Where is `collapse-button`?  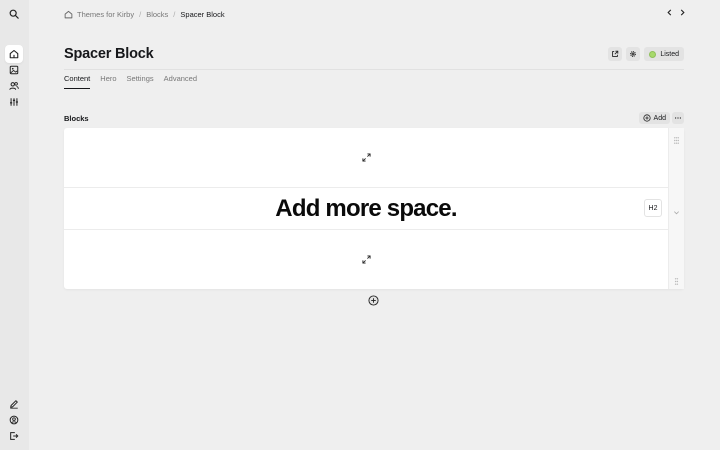 collapse-button is located at coordinates (676, 212).